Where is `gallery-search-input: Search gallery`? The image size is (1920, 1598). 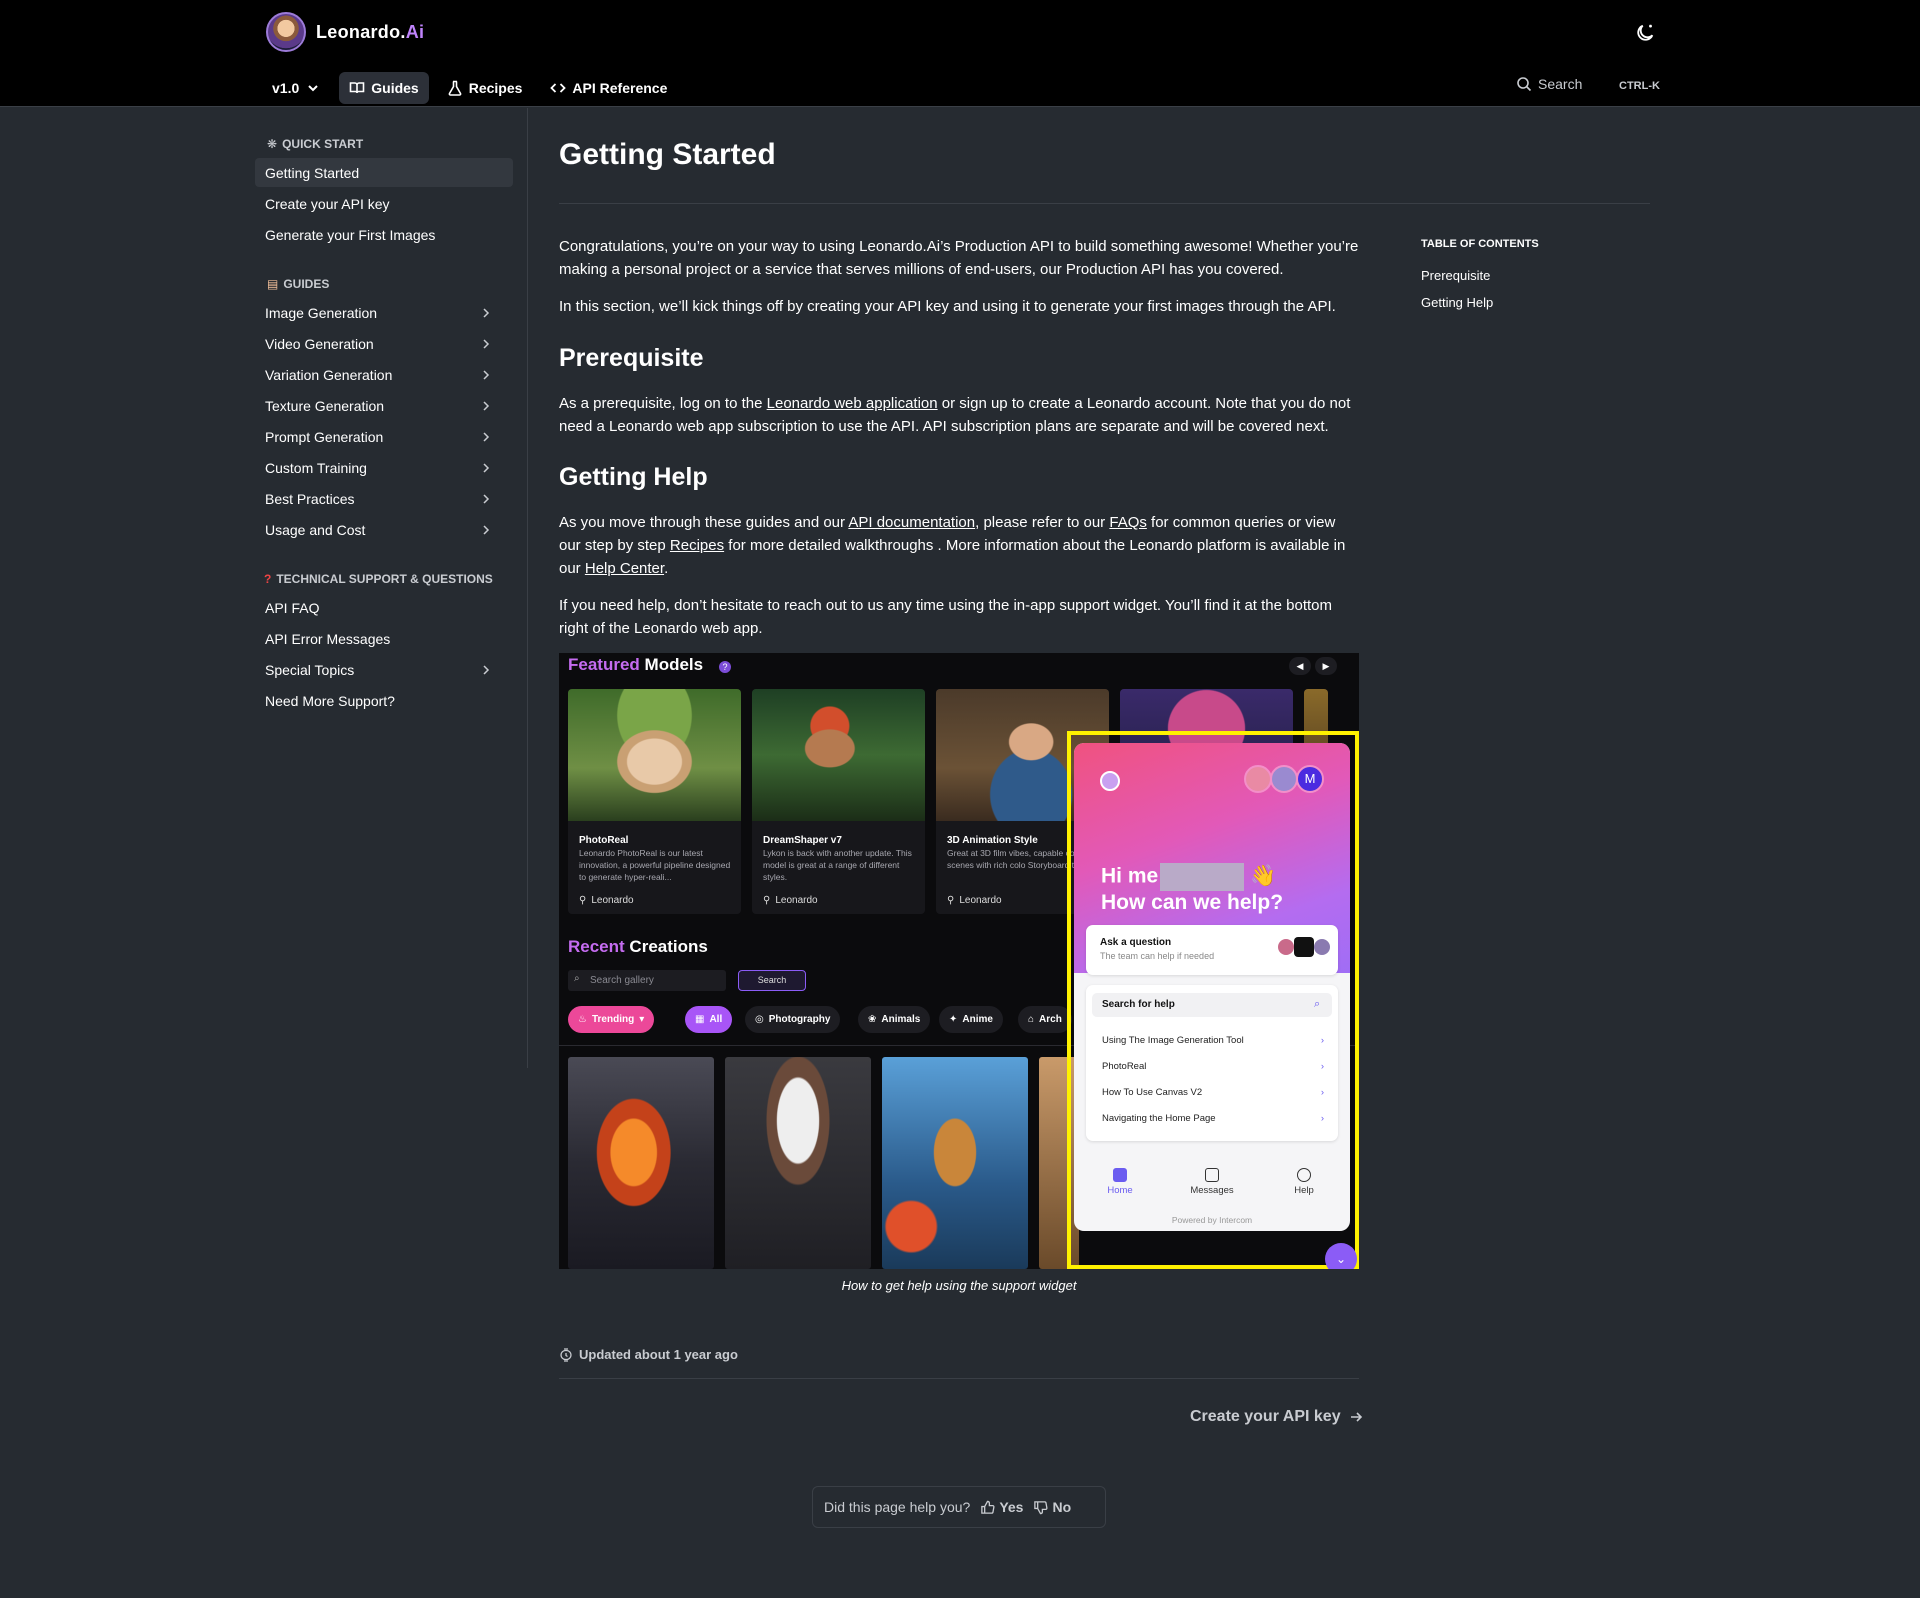
gallery-search-input: Search gallery is located at coordinates (647, 980).